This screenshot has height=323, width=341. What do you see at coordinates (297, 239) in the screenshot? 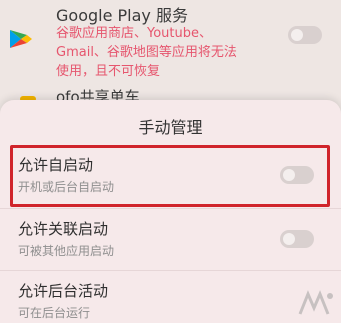
I see `associated-start-toggle` at bounding box center [297, 239].